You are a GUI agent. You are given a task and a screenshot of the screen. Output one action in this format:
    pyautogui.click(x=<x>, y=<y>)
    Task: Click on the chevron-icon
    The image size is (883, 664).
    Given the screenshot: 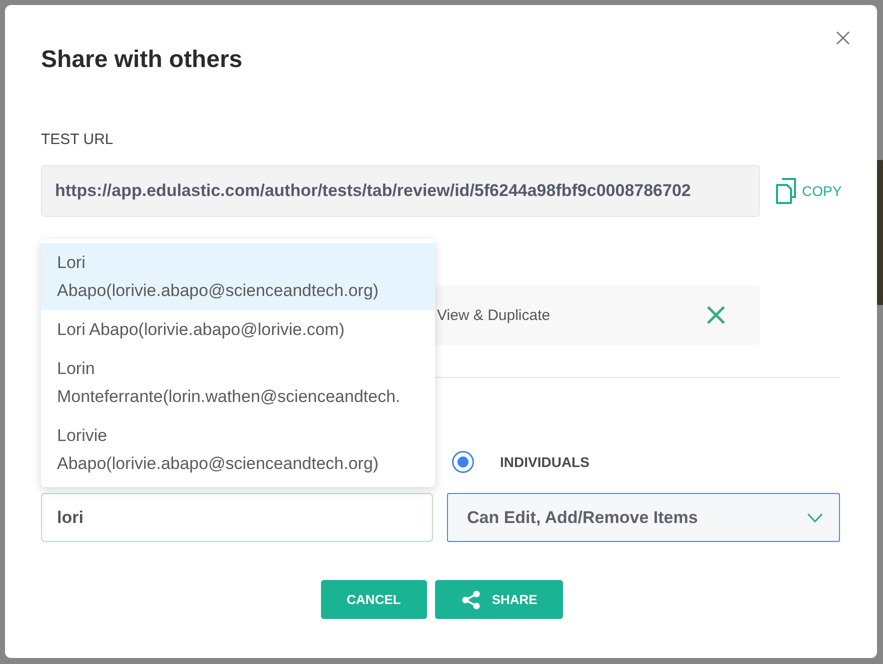 What is the action you would take?
    pyautogui.click(x=815, y=517)
    